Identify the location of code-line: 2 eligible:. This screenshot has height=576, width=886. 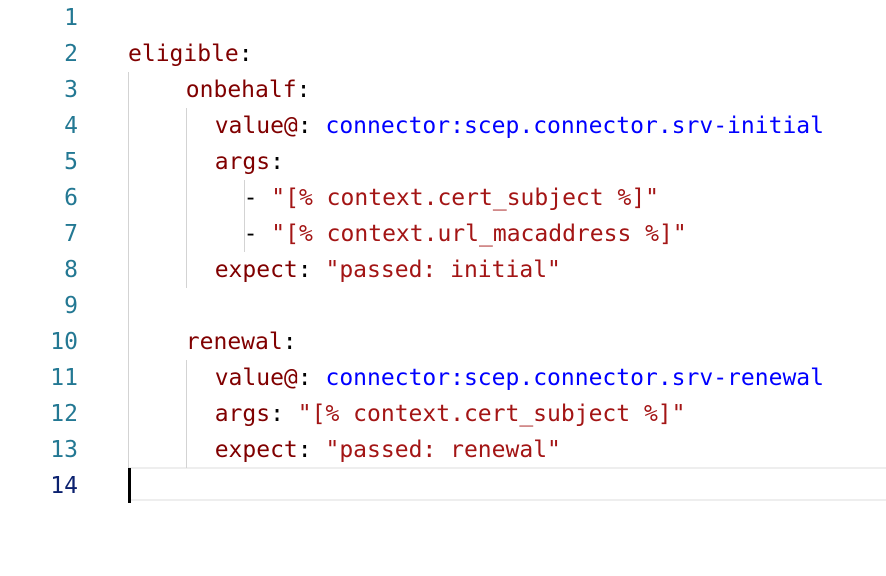
(443, 54).